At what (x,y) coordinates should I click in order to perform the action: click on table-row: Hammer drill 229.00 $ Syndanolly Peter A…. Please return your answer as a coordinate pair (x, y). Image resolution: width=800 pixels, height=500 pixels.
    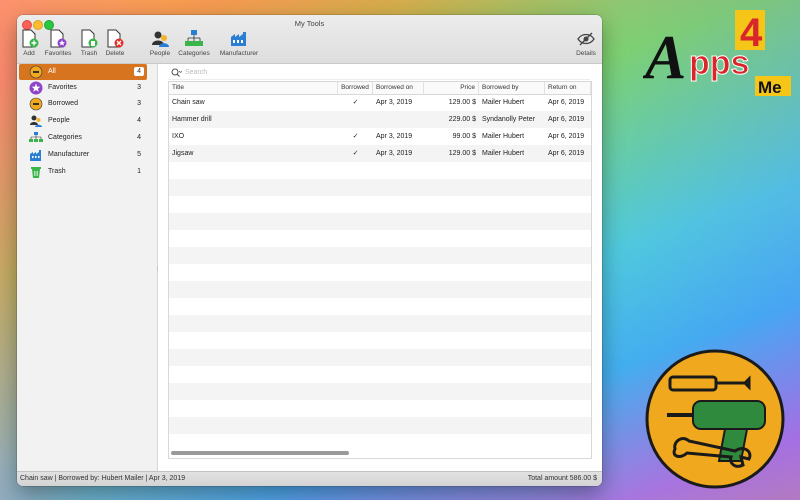
    Looking at the image, I should click on (380, 119).